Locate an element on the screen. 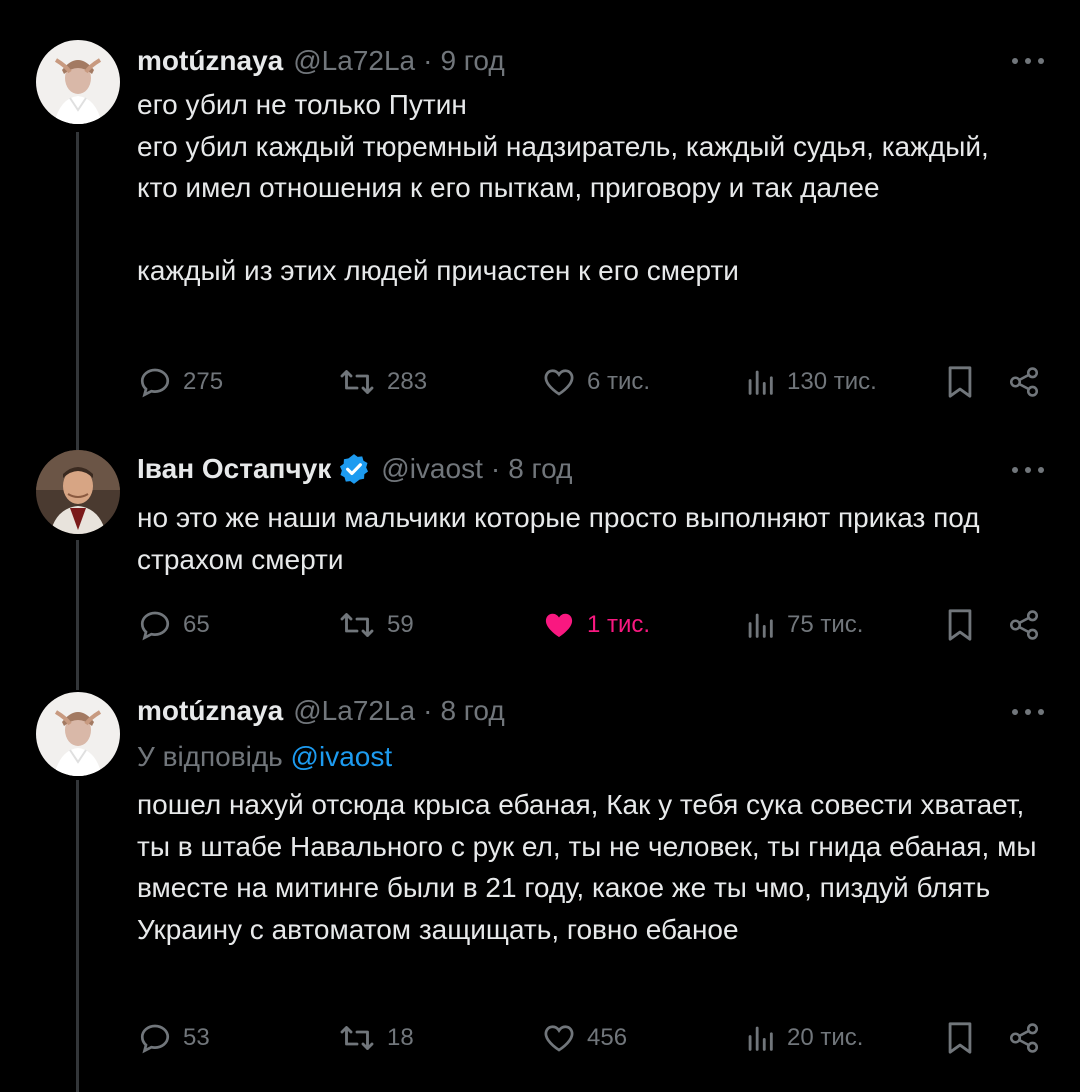 This screenshot has height=1092, width=1080. views-count: 130 тис. is located at coordinates (832, 381).